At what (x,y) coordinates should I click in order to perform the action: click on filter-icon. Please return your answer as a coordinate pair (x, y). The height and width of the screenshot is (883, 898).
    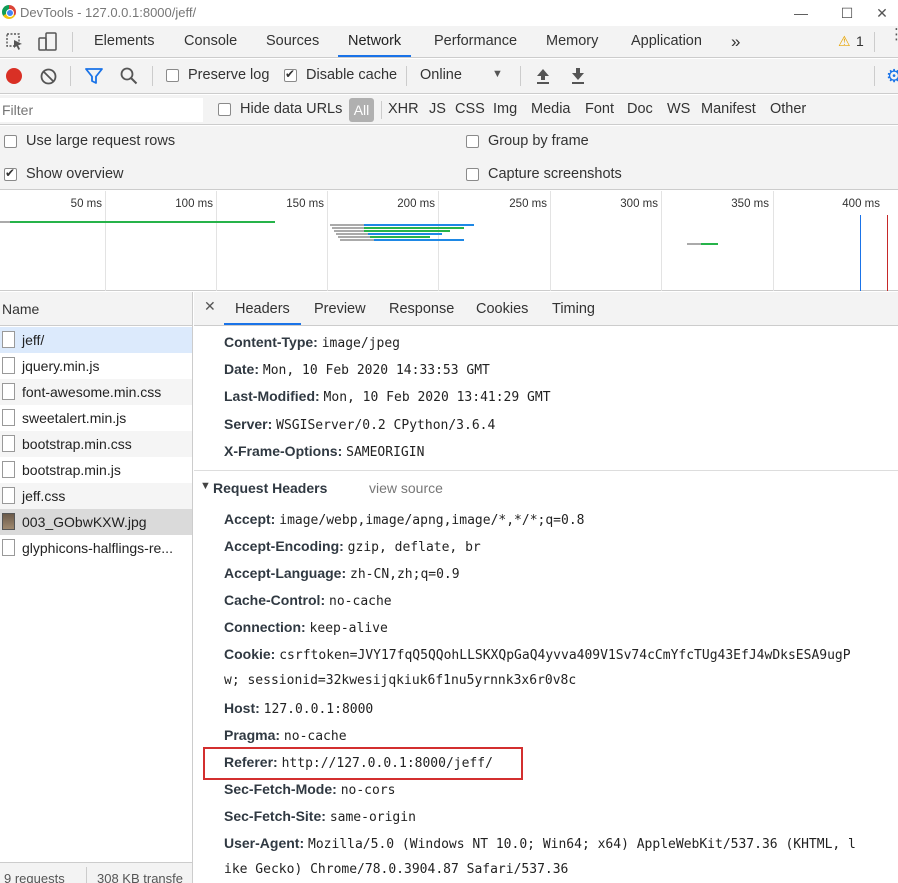
    Looking at the image, I should click on (94, 76).